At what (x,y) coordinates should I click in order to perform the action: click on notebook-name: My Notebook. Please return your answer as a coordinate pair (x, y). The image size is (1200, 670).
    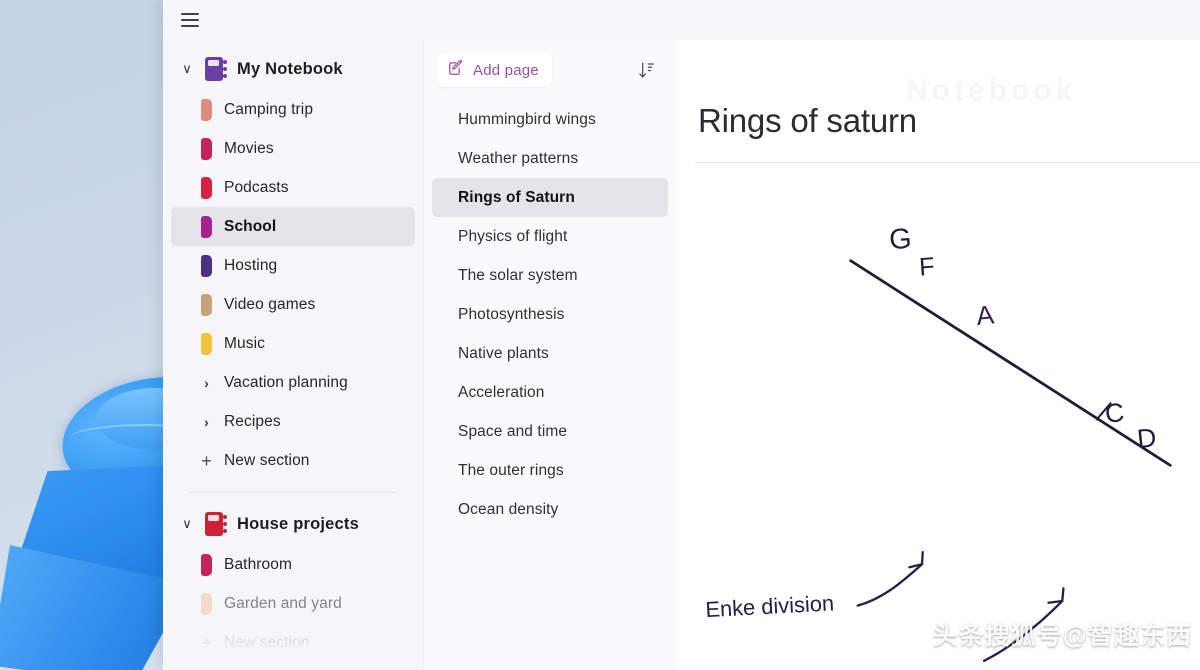
    Looking at the image, I should click on (290, 68).